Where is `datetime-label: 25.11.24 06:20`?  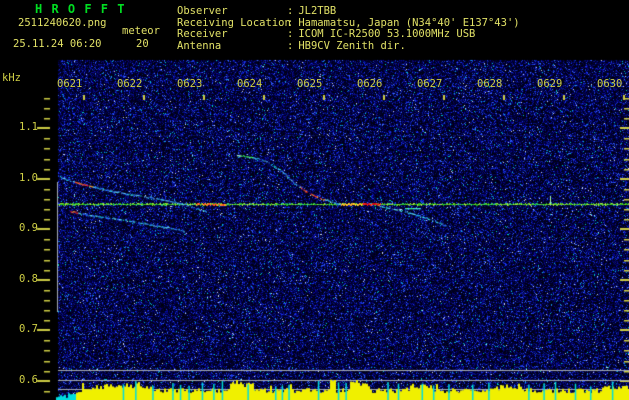
datetime-label: 25.11.24 06:20 is located at coordinates (57, 44).